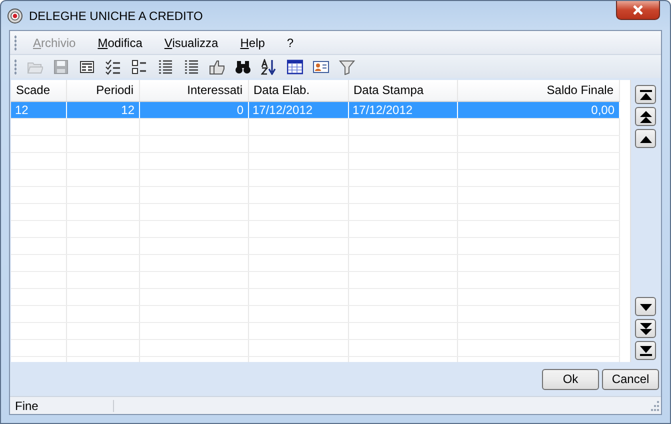  I want to click on column-header: Scade, so click(38, 90).